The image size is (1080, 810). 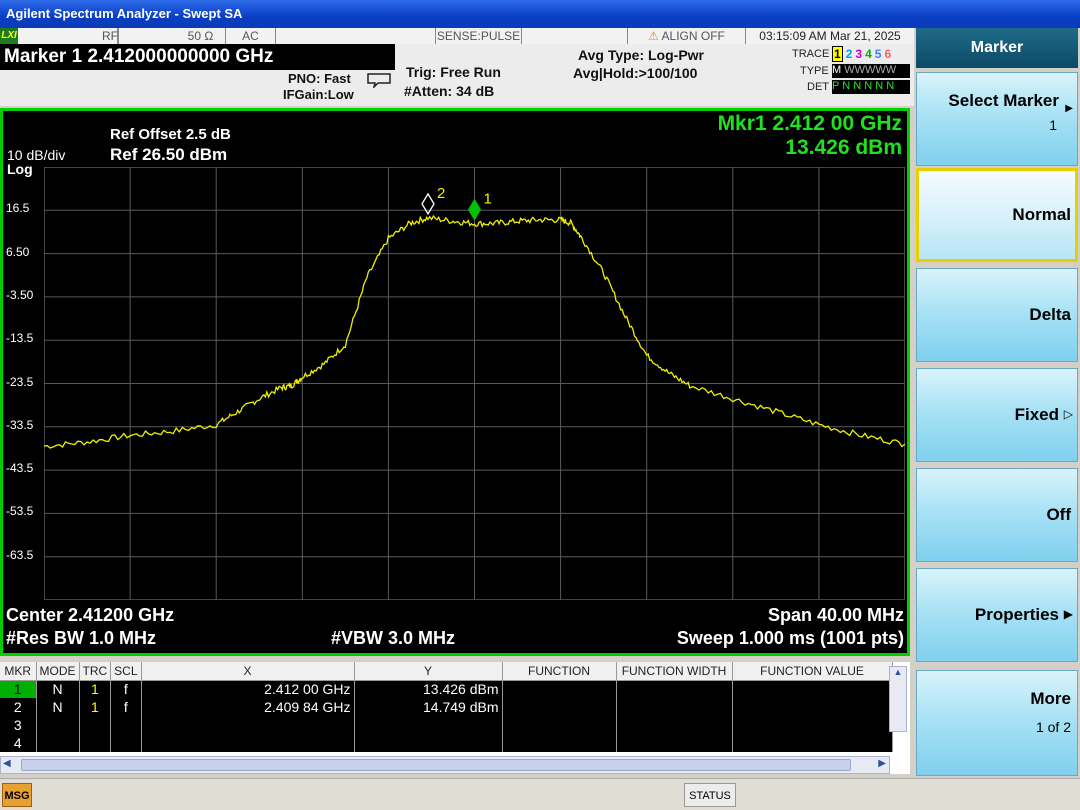 I want to click on status-button: STATUS, so click(x=710, y=795).